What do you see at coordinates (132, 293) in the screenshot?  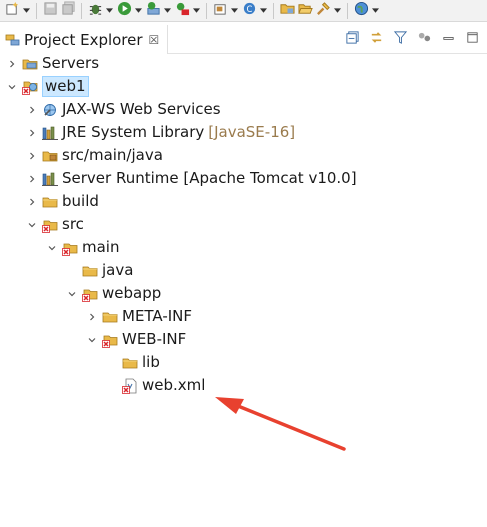 I see `tree-item-label: webapp` at bounding box center [132, 293].